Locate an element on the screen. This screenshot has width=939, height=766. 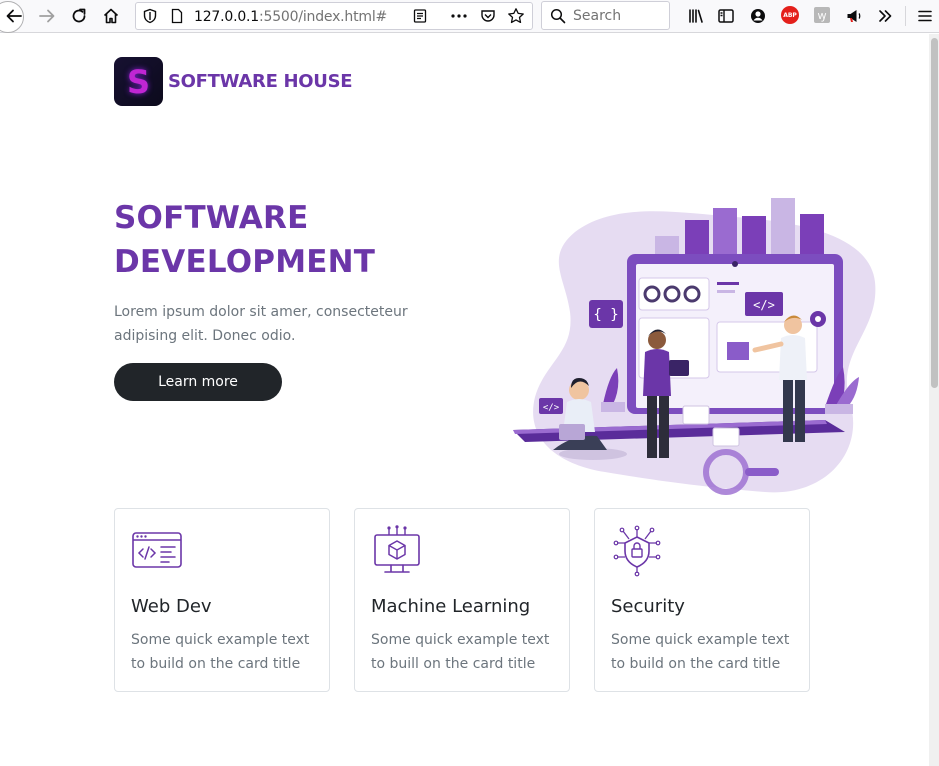
web-code-icon is located at coordinates (157, 550).